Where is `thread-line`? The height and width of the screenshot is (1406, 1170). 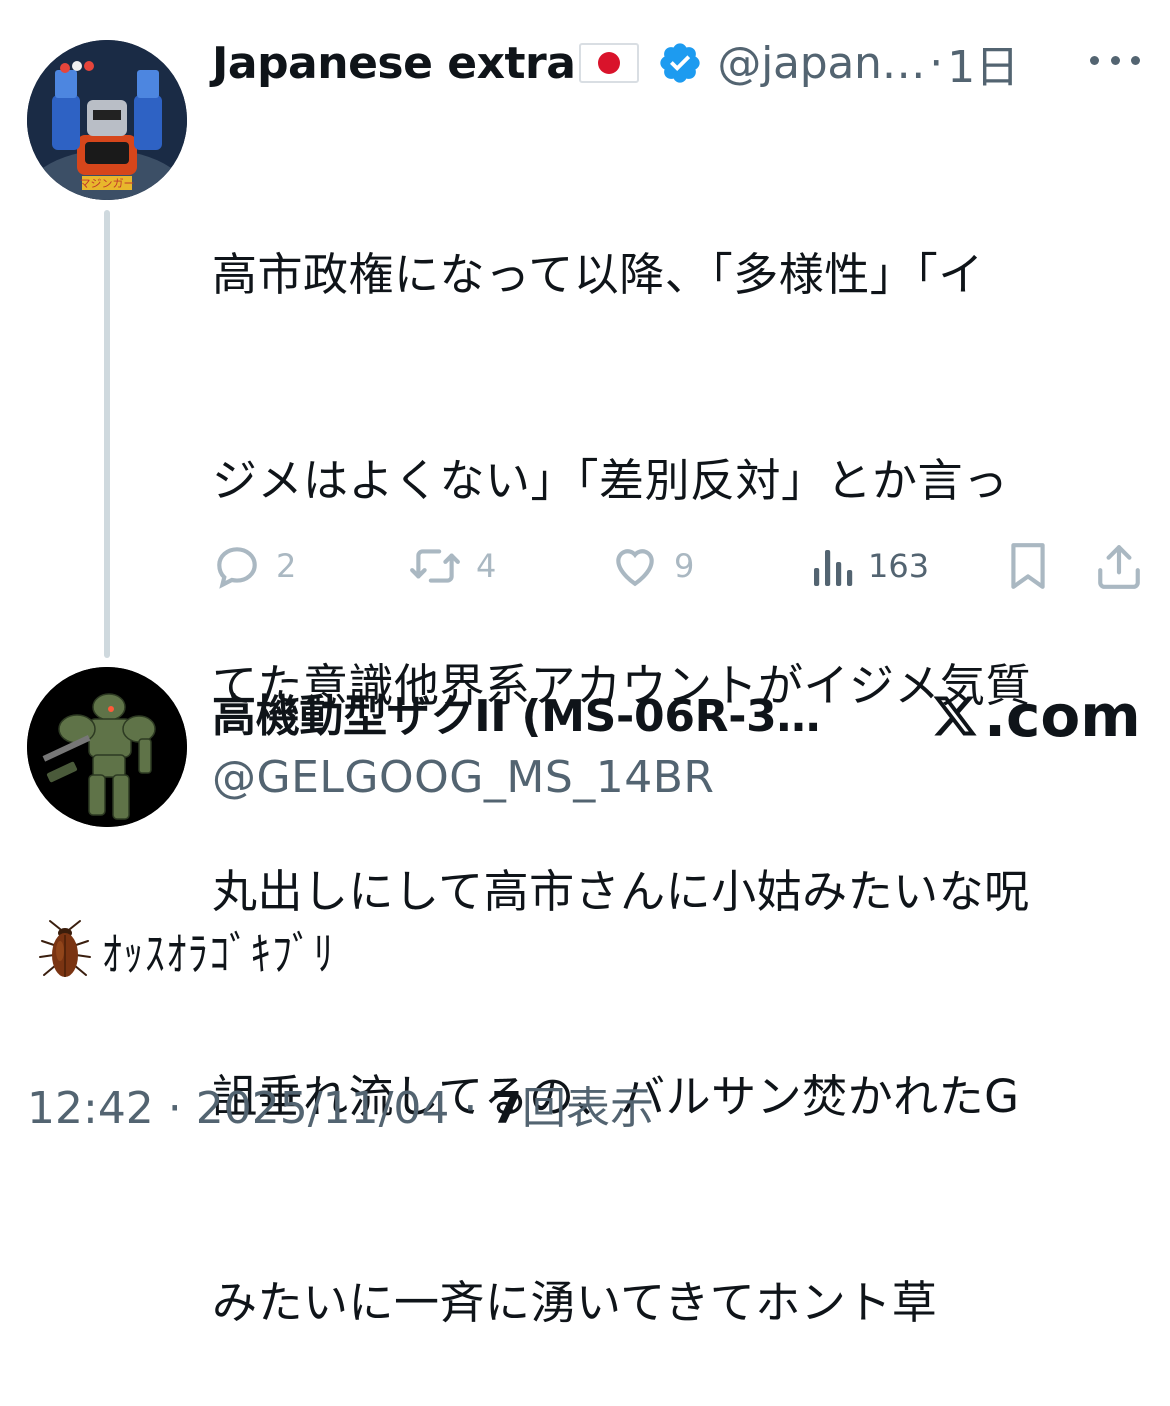 thread-line is located at coordinates (107, 434).